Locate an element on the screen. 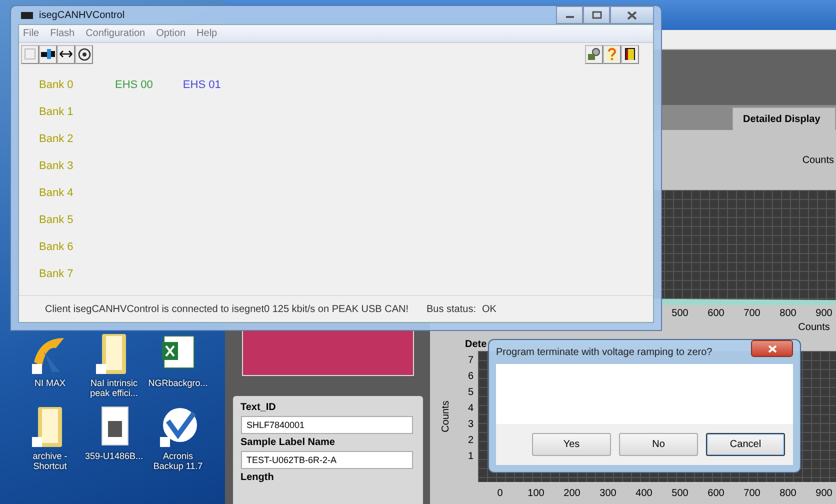 The width and height of the screenshot is (836, 504). axis-tick-label: 5 is located at coordinates (471, 392).